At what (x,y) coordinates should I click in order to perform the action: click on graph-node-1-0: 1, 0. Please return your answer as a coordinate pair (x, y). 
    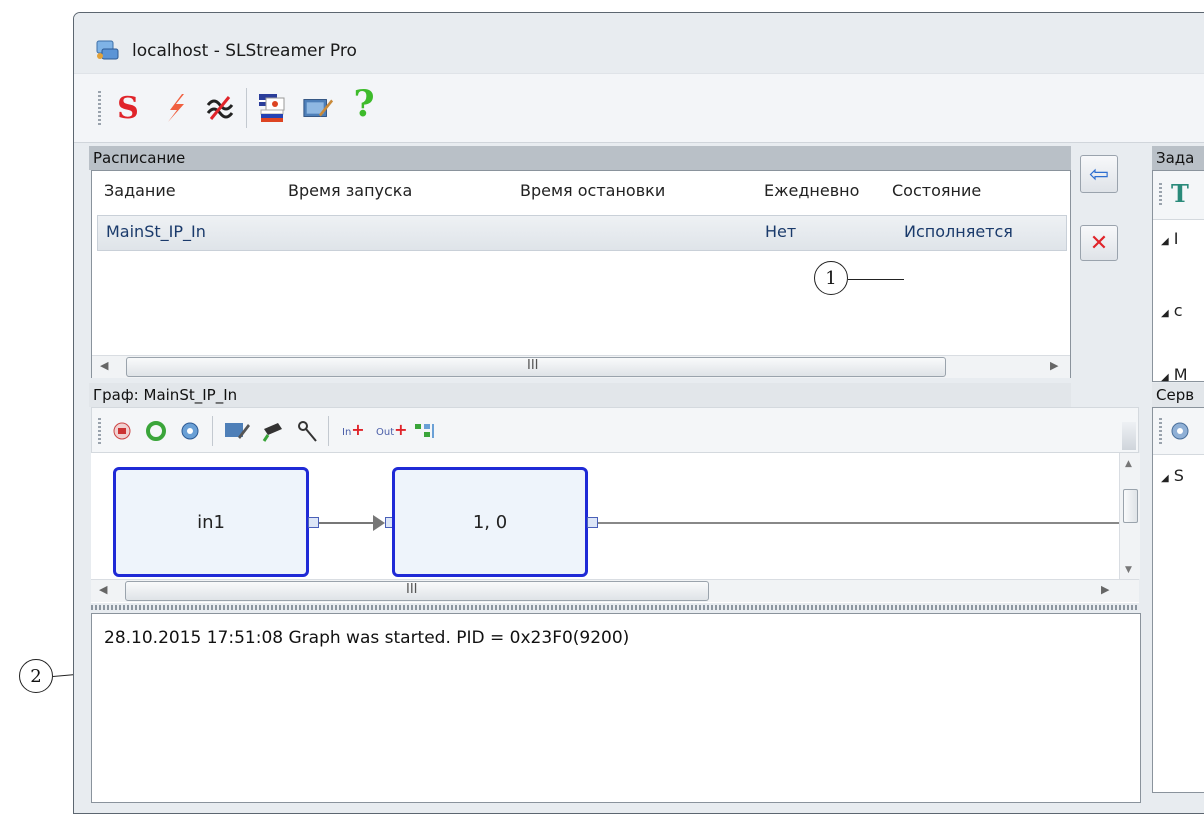
    Looking at the image, I should click on (490, 522).